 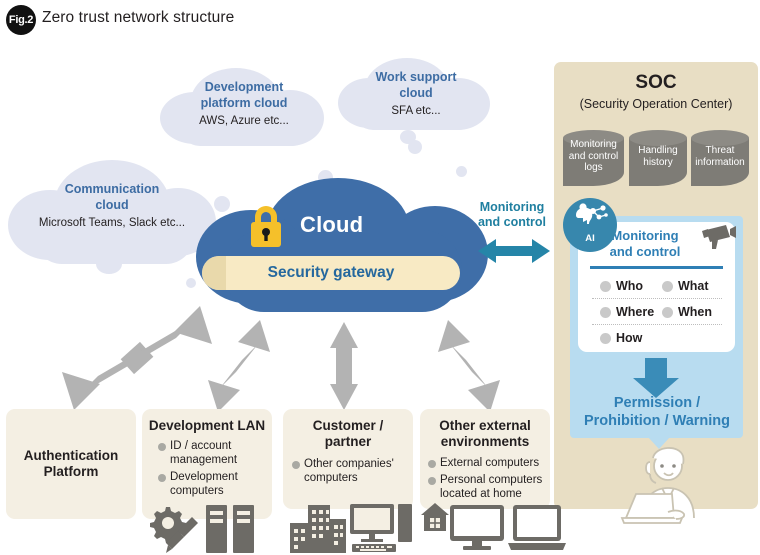 I want to click on db-label: Threat information, so click(x=720, y=156).